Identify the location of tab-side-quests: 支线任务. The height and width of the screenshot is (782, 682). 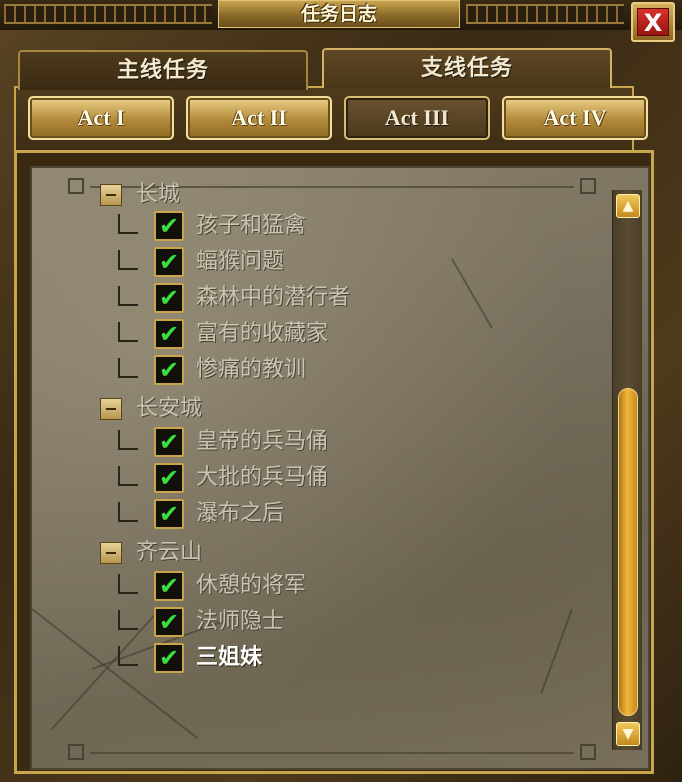
(467, 68).